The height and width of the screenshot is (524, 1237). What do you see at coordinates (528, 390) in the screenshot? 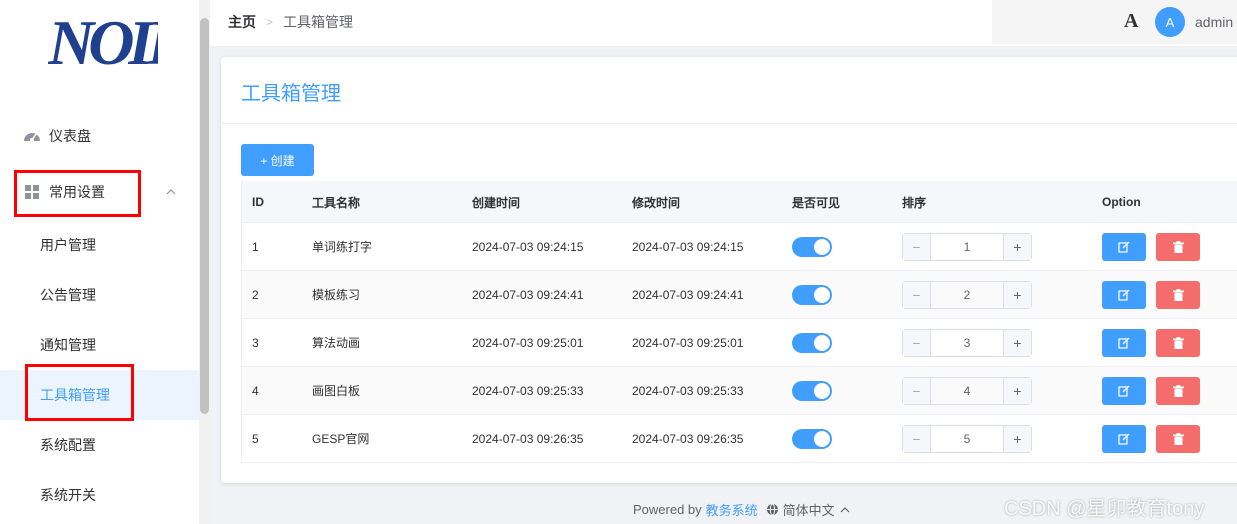
I see `cell-created: 2024-07-03 09:25:33` at bounding box center [528, 390].